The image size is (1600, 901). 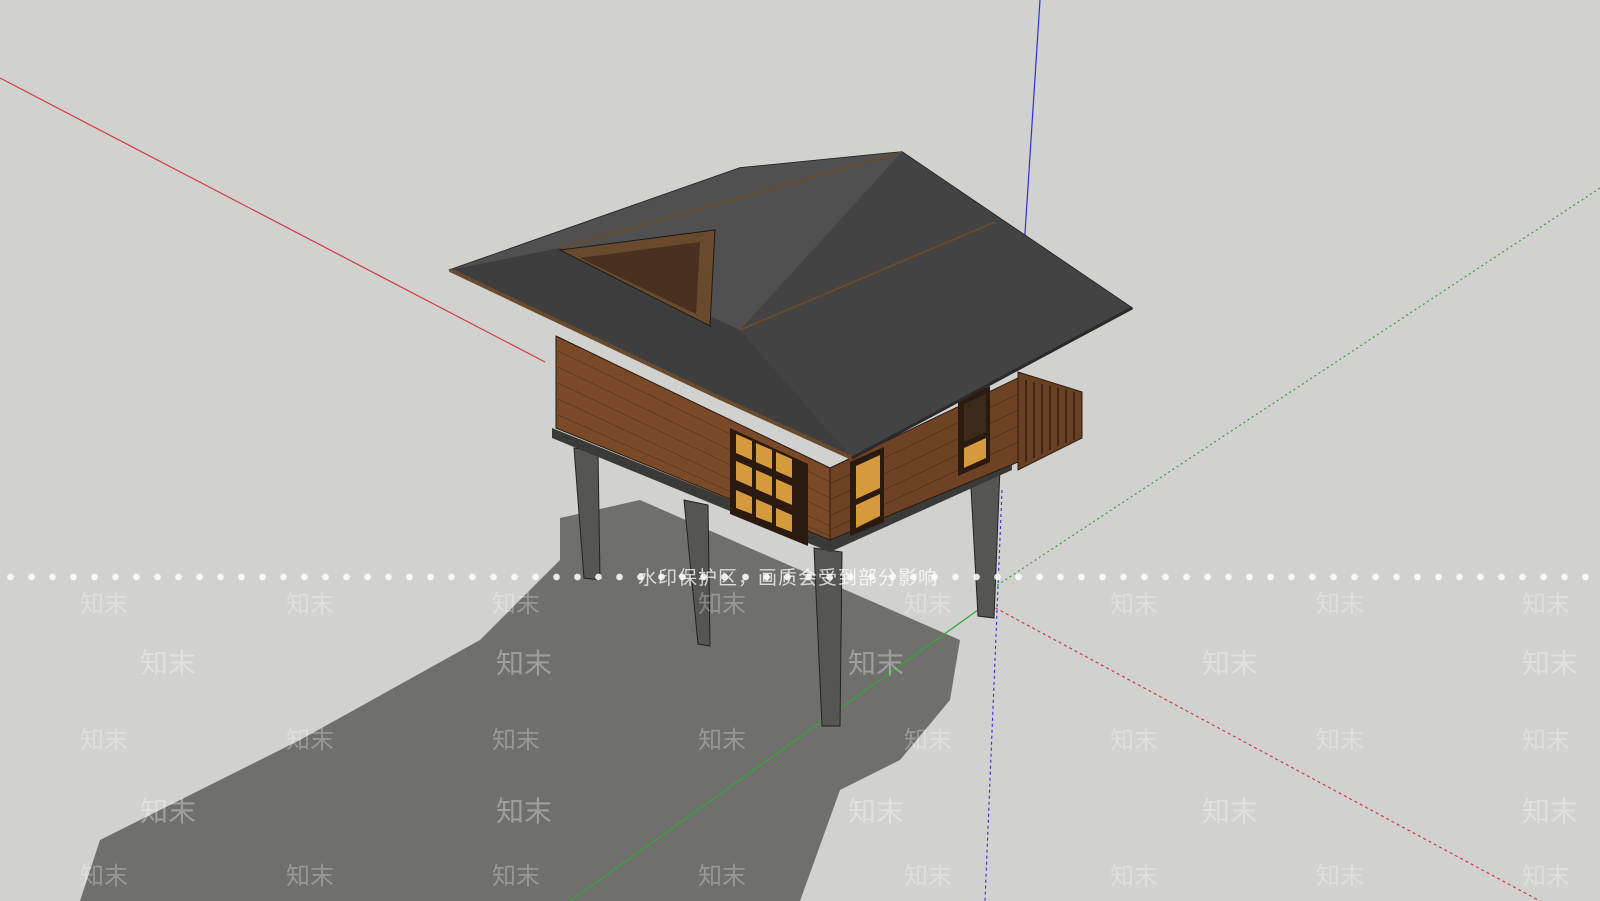 What do you see at coordinates (788, 578) in the screenshot?
I see `watermark-notice: 水印保护区，画质会受到部分影响` at bounding box center [788, 578].